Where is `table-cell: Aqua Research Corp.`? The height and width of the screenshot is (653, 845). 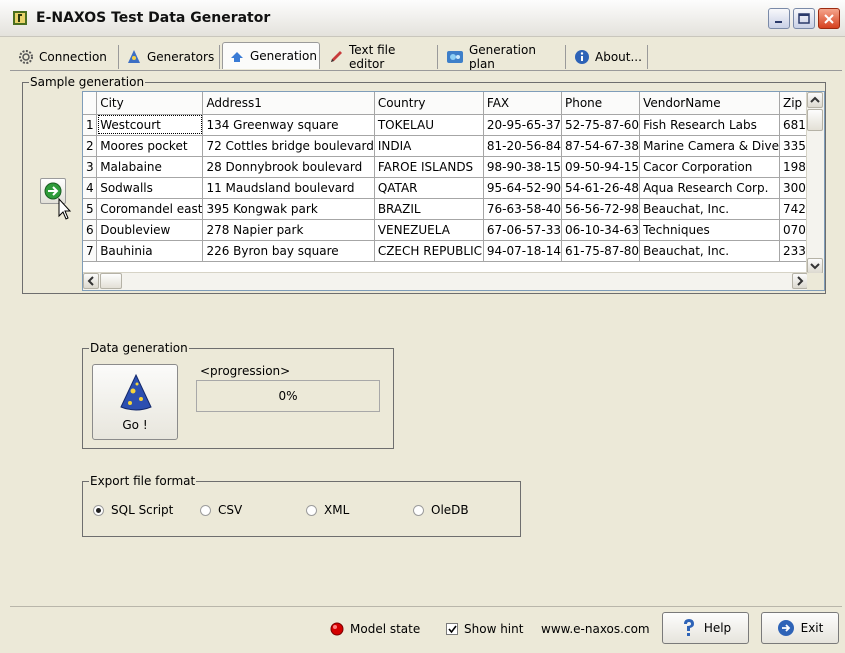 table-cell: Aqua Research Corp. is located at coordinates (709, 188).